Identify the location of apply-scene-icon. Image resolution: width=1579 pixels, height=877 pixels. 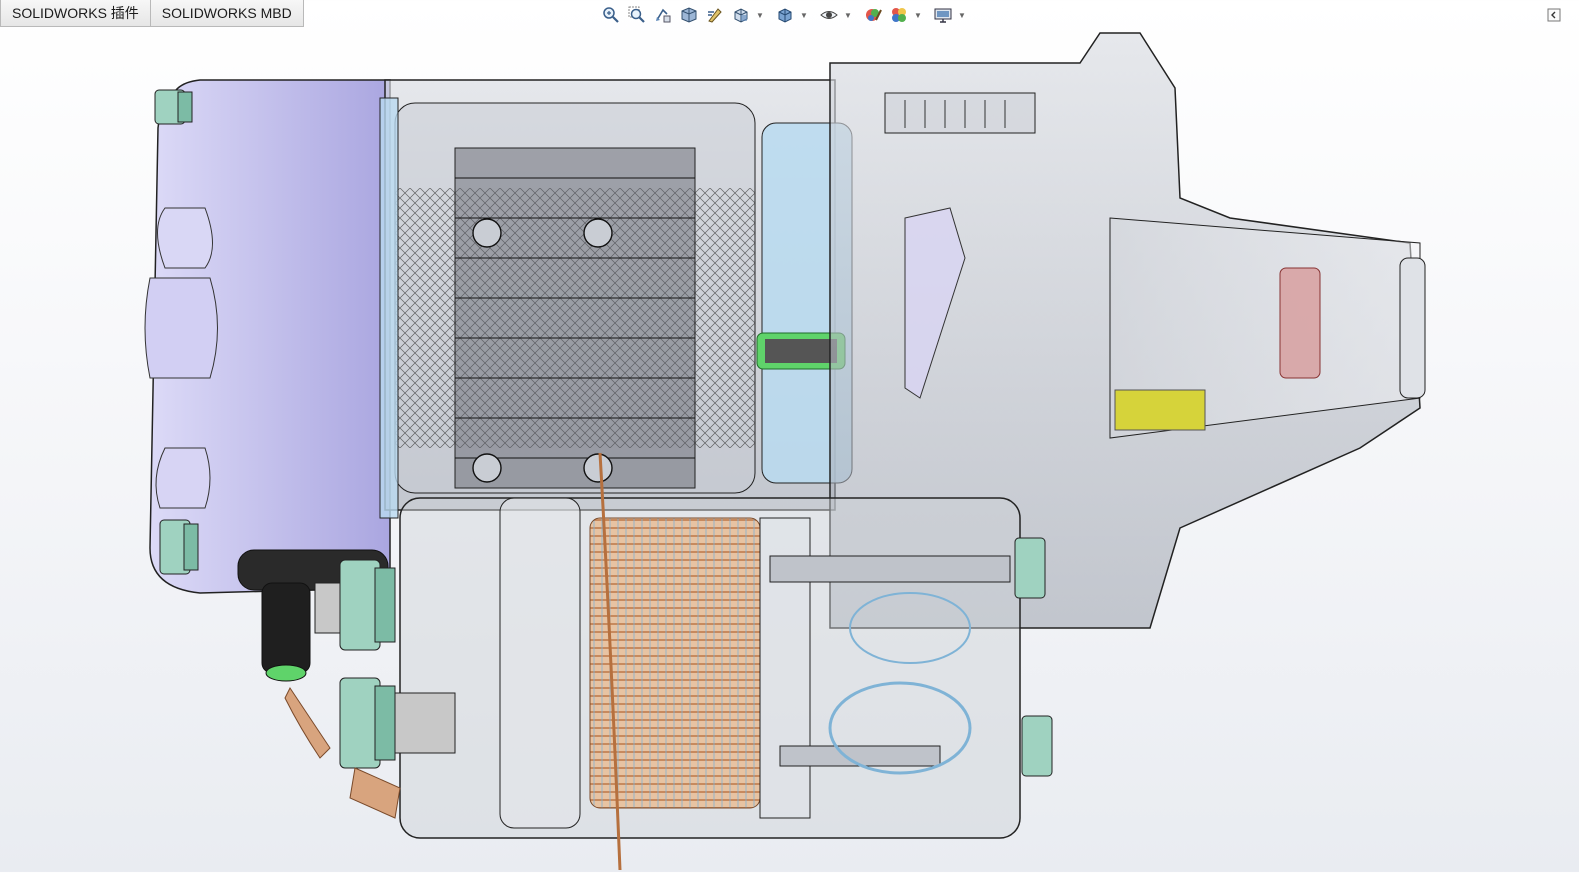
(899, 15).